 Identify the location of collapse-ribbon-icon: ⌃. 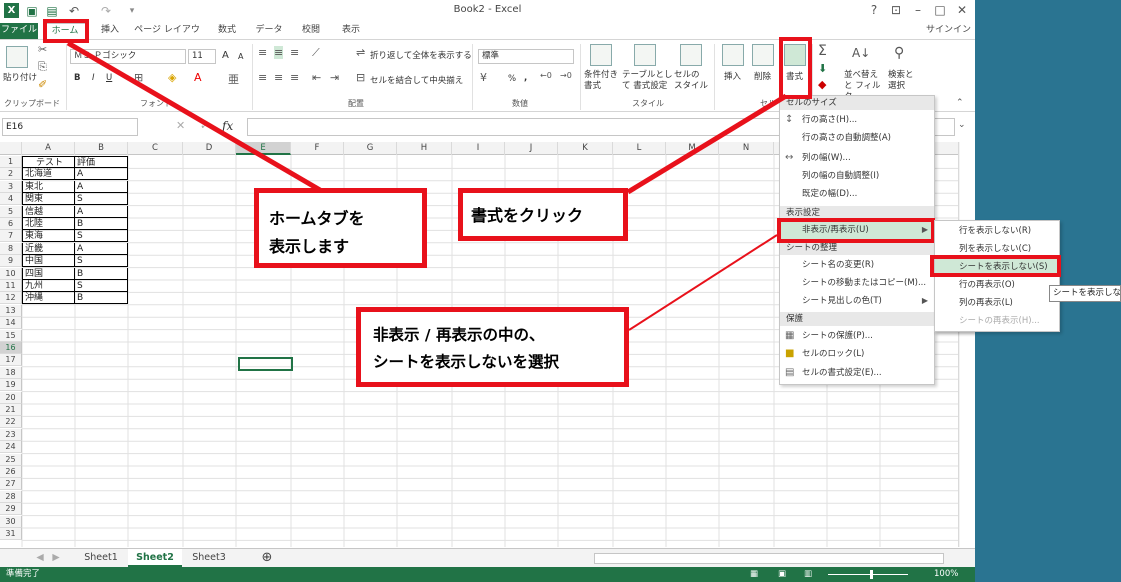
(960, 103).